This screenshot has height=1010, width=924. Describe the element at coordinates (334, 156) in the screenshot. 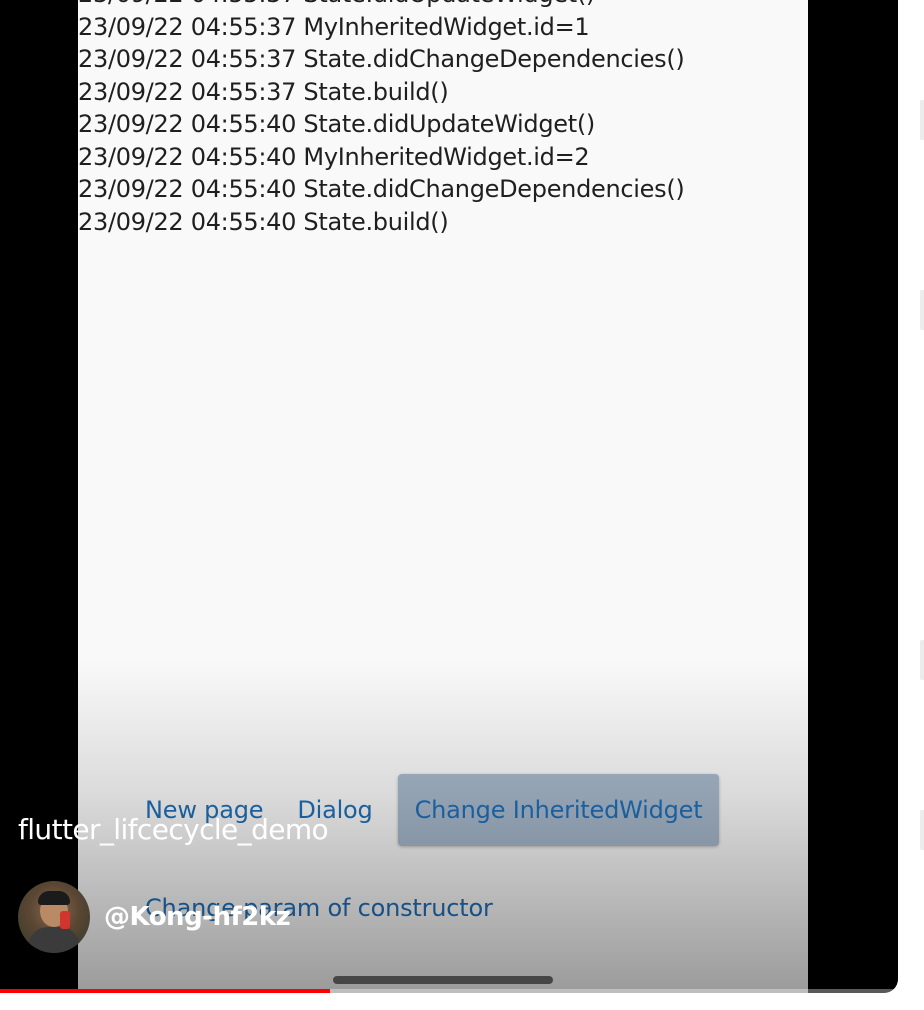

I see `log-line: 23/09/22 04:55:40 MyInheritedWidget.id=2` at that location.